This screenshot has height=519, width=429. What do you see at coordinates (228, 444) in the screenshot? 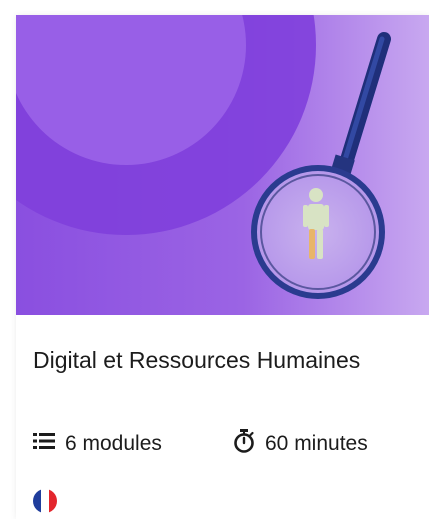
I see `course-meta: 6 modules 60 minutes` at bounding box center [228, 444].